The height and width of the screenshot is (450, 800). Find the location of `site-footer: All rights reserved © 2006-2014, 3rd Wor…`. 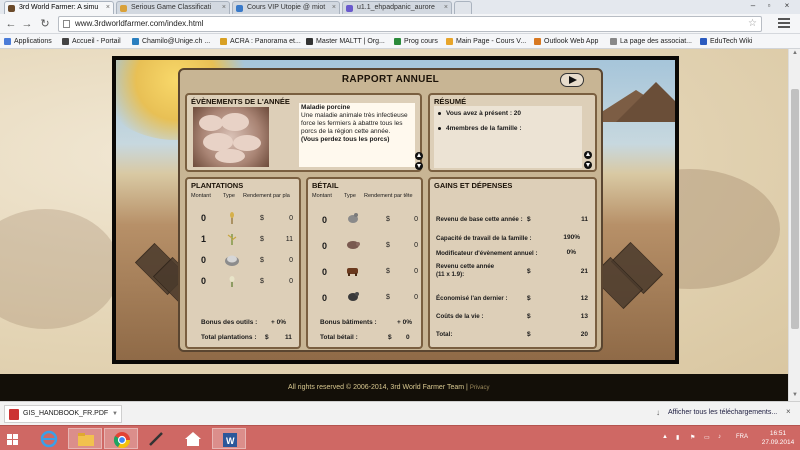

site-footer: All rights reserved © 2006-2014, 3rd Wor… is located at coordinates (394, 387).